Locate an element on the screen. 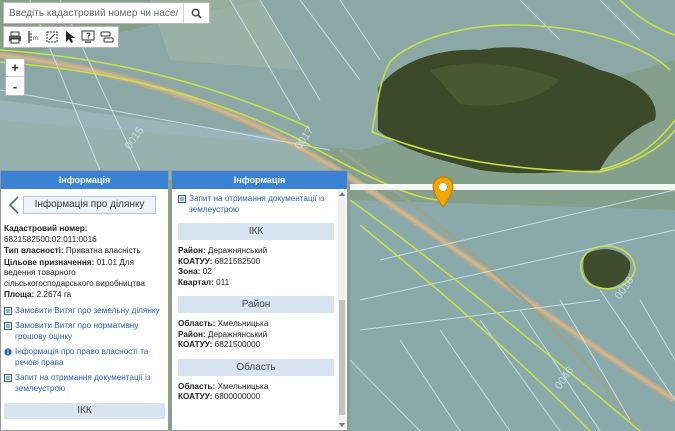  ruler-icon: m is located at coordinates (33, 37).